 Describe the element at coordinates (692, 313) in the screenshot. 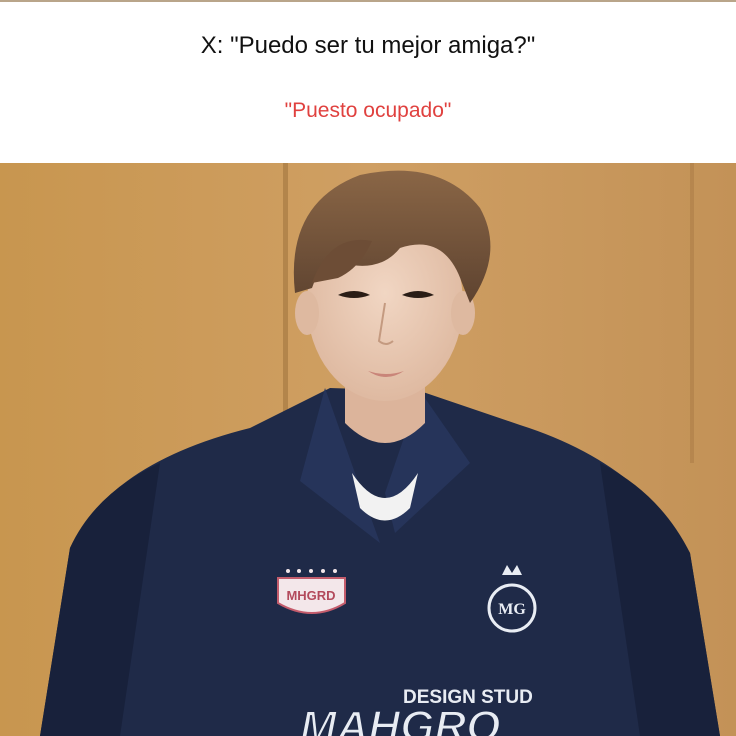

I see `wall-panel-seam-right` at that location.